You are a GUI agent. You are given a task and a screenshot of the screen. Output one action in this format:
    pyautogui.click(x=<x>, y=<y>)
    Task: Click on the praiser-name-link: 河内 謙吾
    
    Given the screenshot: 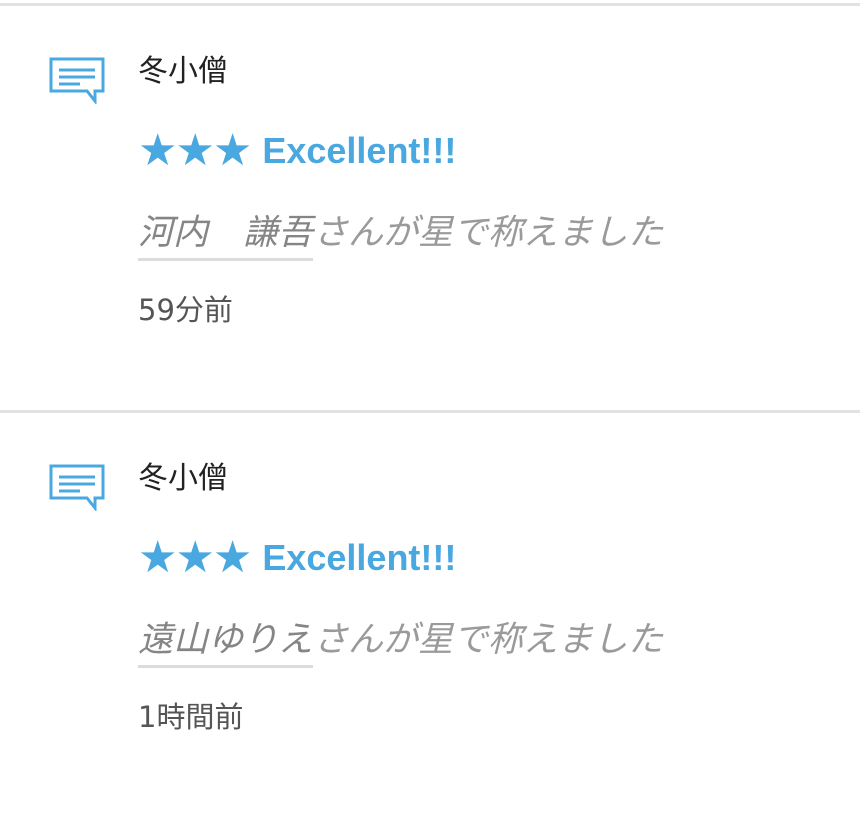 What is the action you would take?
    pyautogui.click(x=226, y=235)
    